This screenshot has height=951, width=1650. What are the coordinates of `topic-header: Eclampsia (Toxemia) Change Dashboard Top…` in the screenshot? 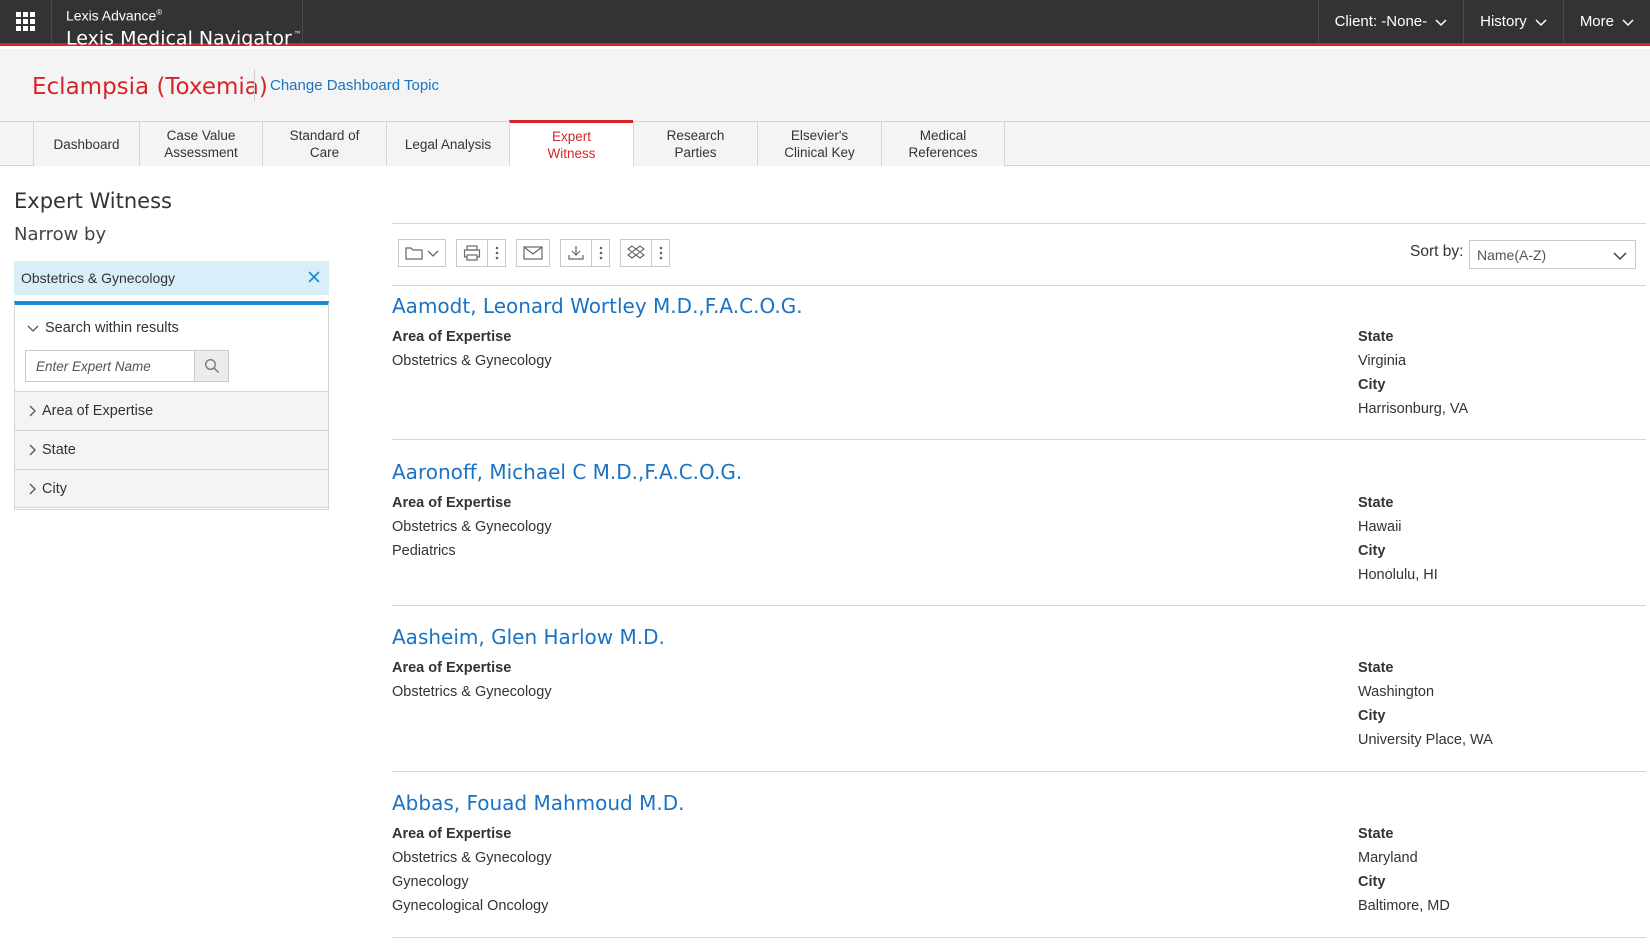 It's located at (825, 85).